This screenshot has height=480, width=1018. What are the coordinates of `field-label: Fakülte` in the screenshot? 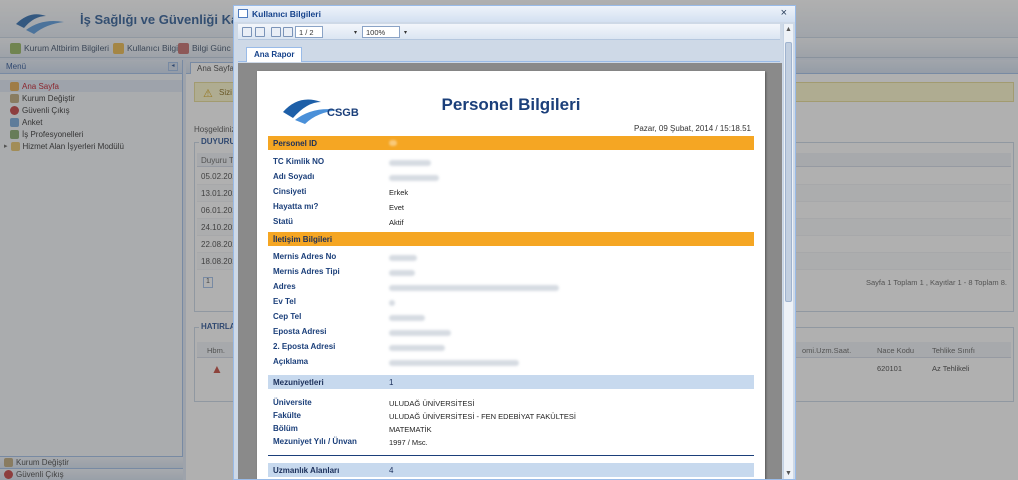 It's located at (287, 415).